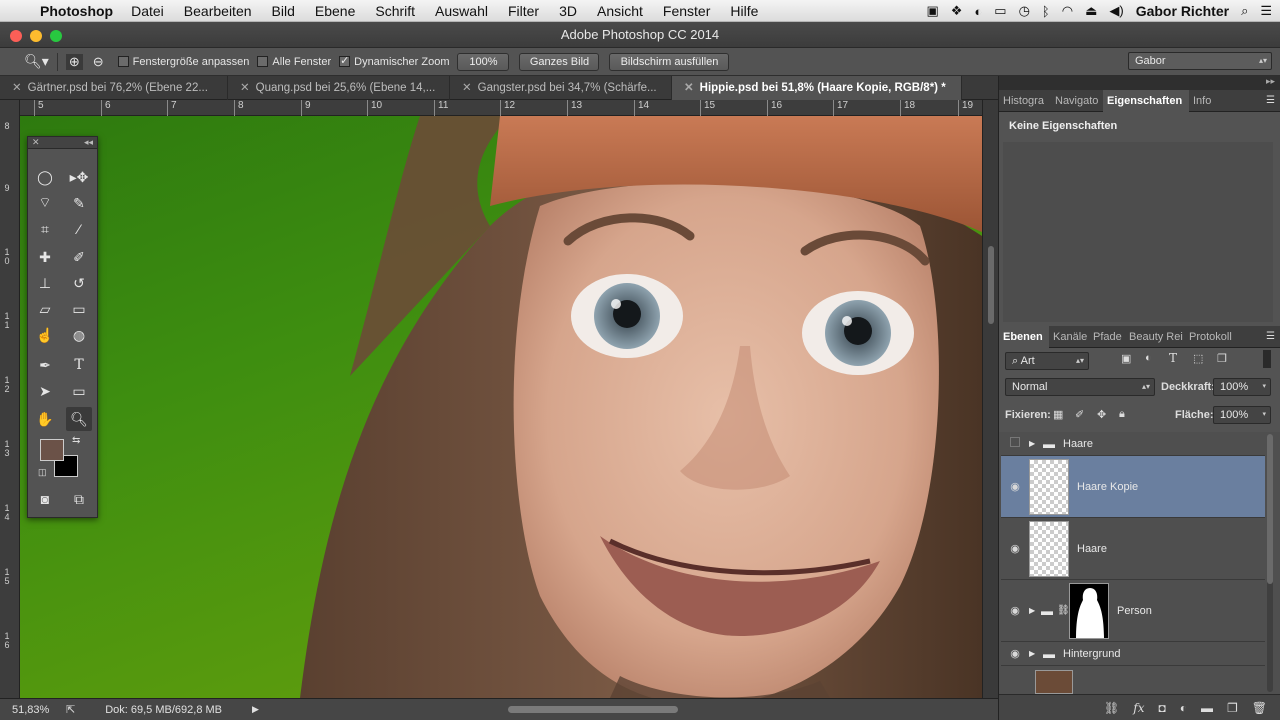 This screenshot has height=720, width=1280. Describe the element at coordinates (42, 472) in the screenshot. I see `default-colors-icon: ◫` at that location.